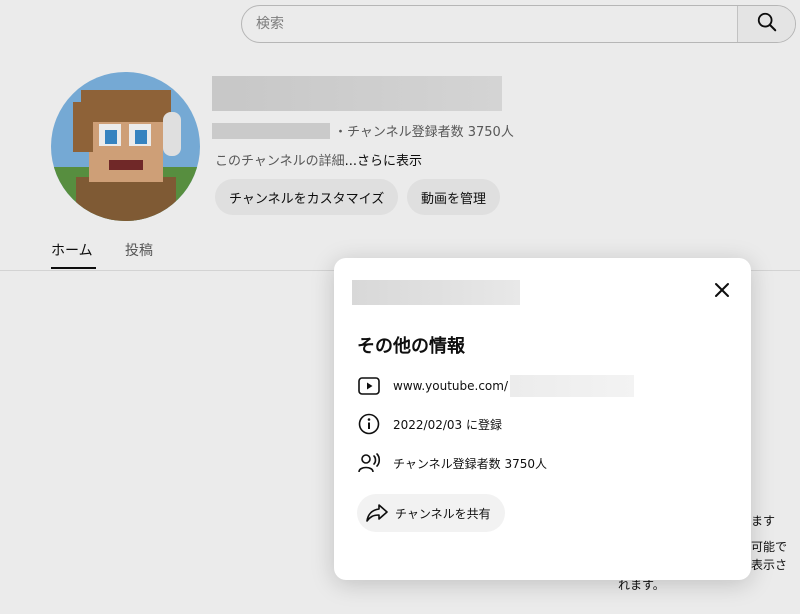 This screenshot has width=800, height=614. I want to click on person-icon, so click(369, 463).